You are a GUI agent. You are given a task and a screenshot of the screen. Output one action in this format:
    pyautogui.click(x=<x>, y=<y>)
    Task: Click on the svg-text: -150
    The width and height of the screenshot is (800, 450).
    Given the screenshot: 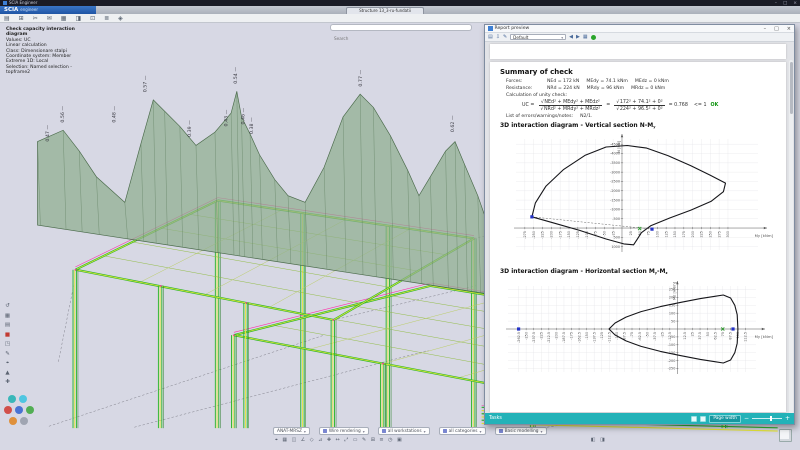 What is the action you would take?
    pyautogui.click(x=587, y=336)
    